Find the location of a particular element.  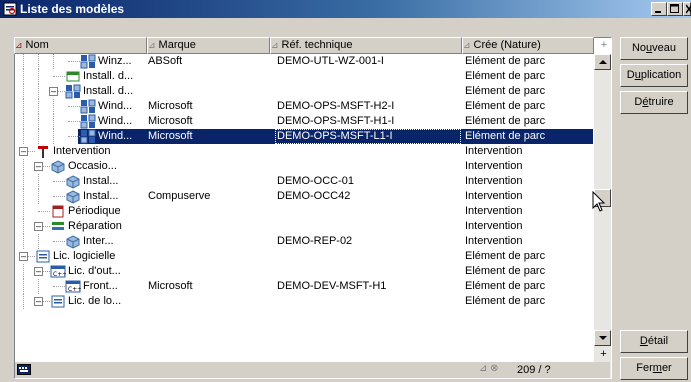

column-label: Réf. technique is located at coordinates (317, 45).